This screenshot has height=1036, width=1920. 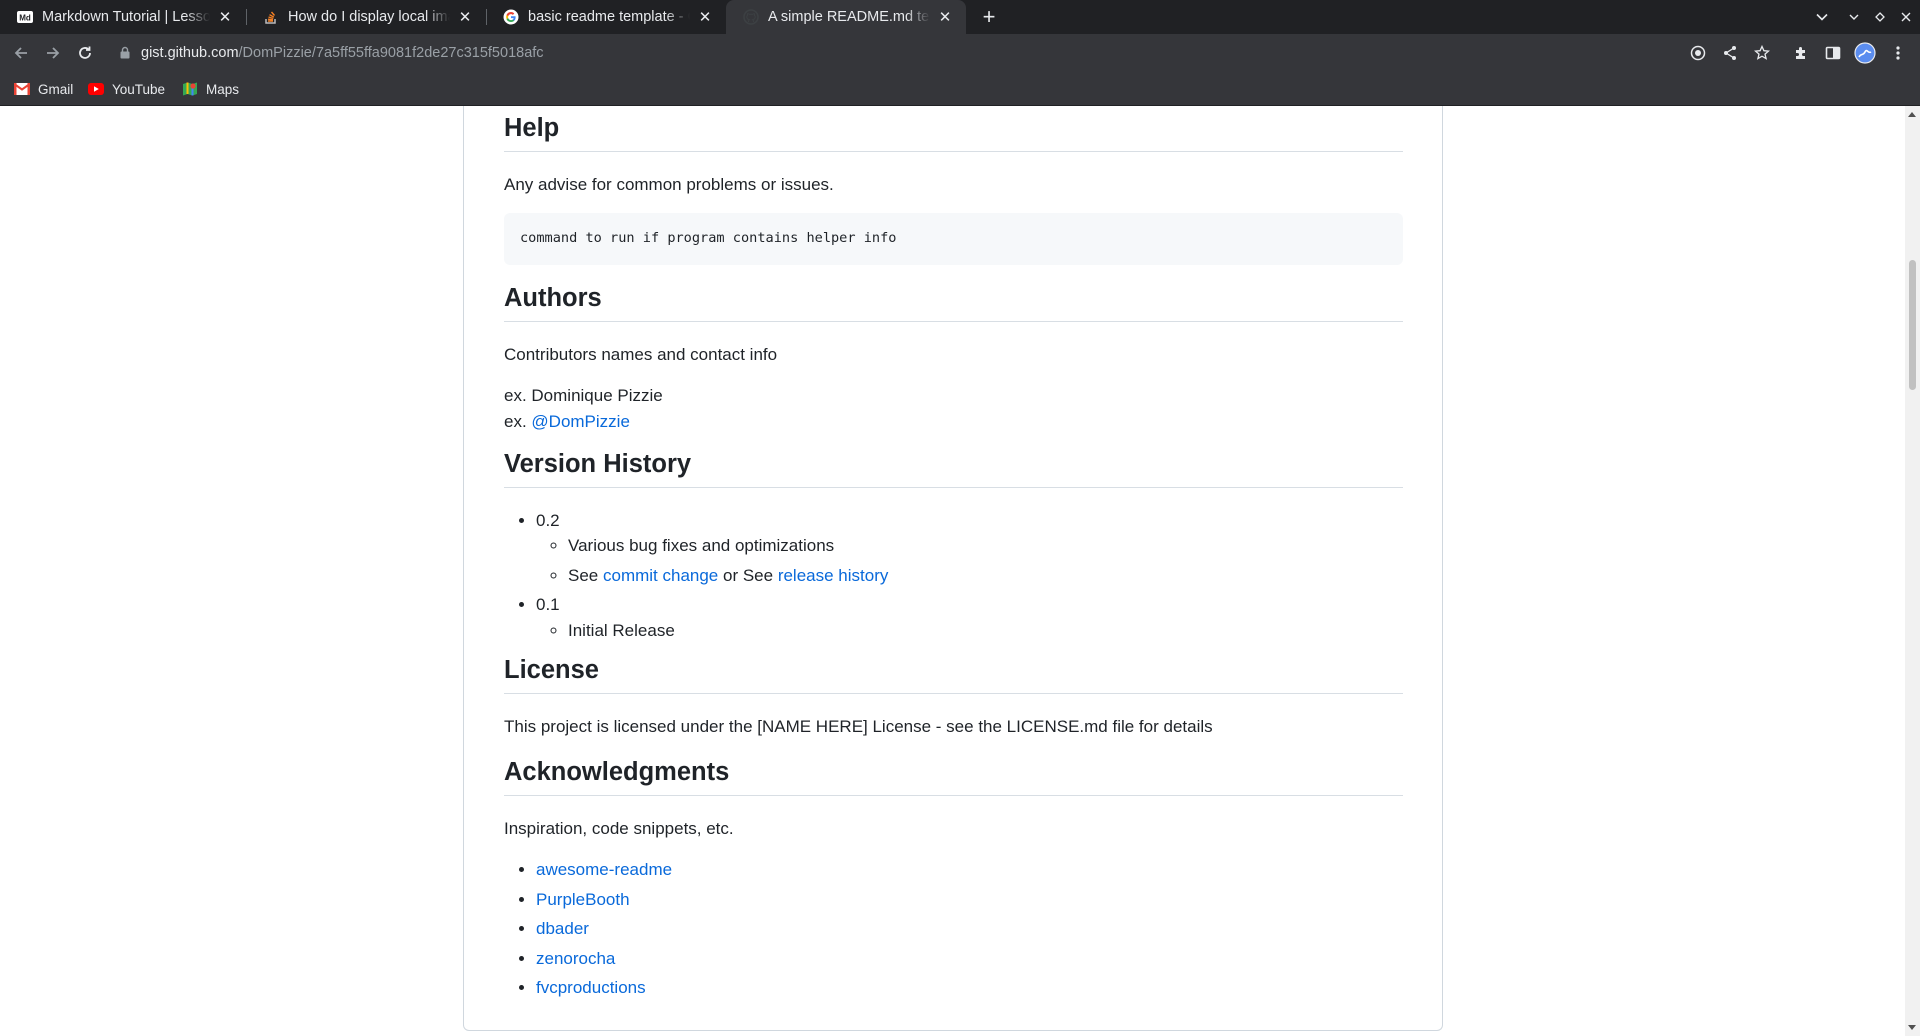 What do you see at coordinates (609, 17) in the screenshot?
I see `tab-title: basic readme template - Goo` at bounding box center [609, 17].